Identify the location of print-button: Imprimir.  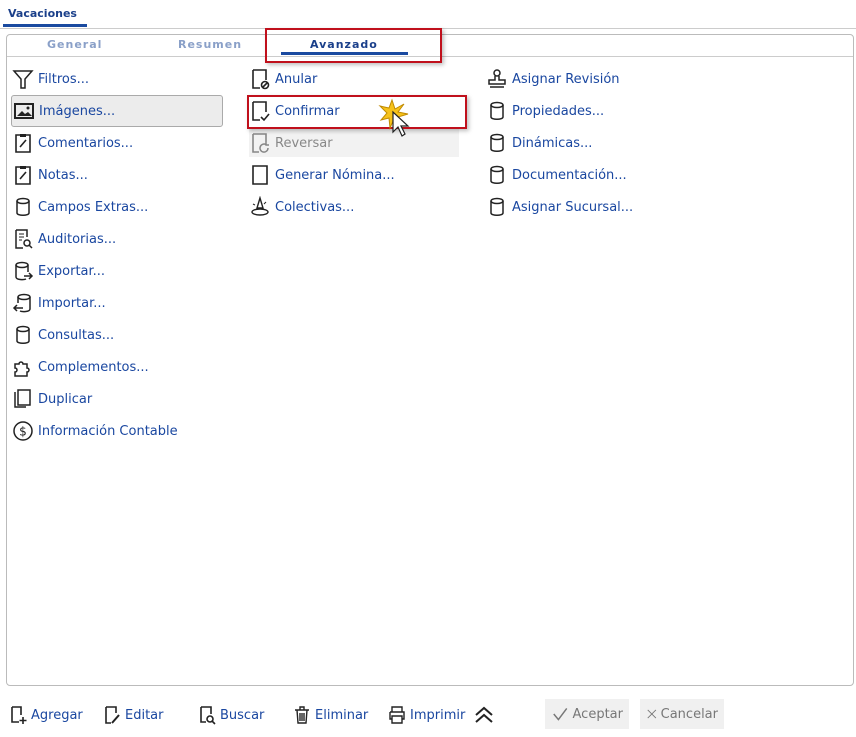
(426, 715).